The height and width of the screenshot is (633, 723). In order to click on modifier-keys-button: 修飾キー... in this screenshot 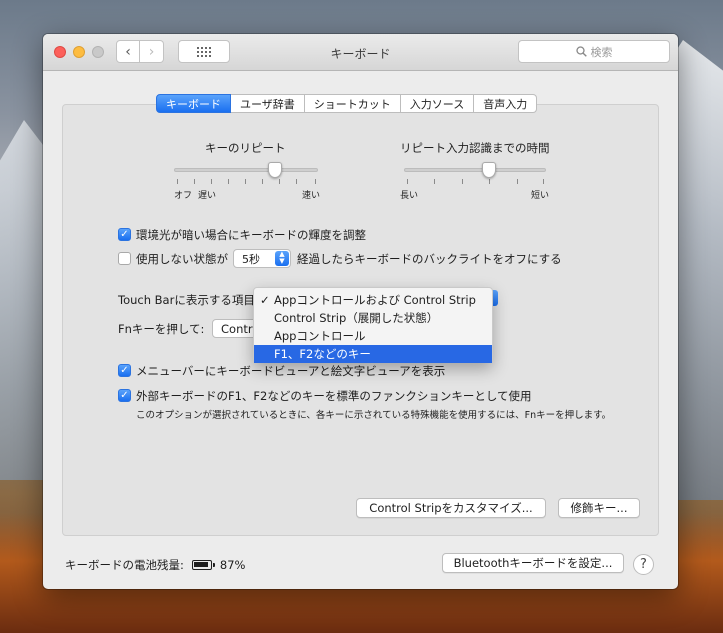, I will do `click(599, 508)`.